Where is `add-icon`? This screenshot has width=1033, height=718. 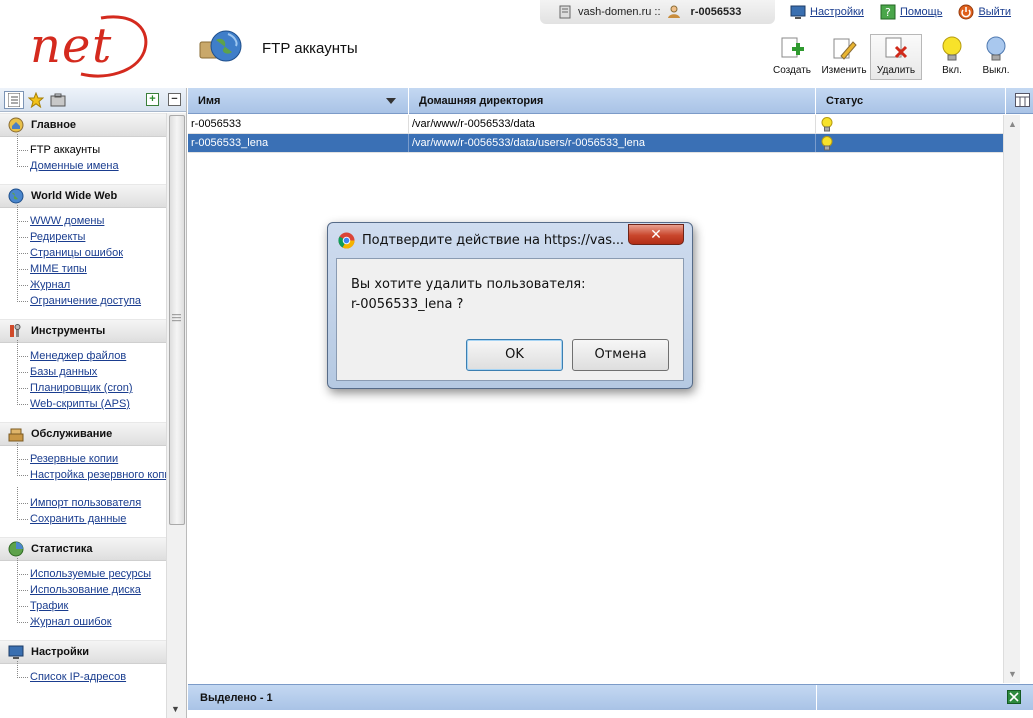
add-icon is located at coordinates (792, 47).